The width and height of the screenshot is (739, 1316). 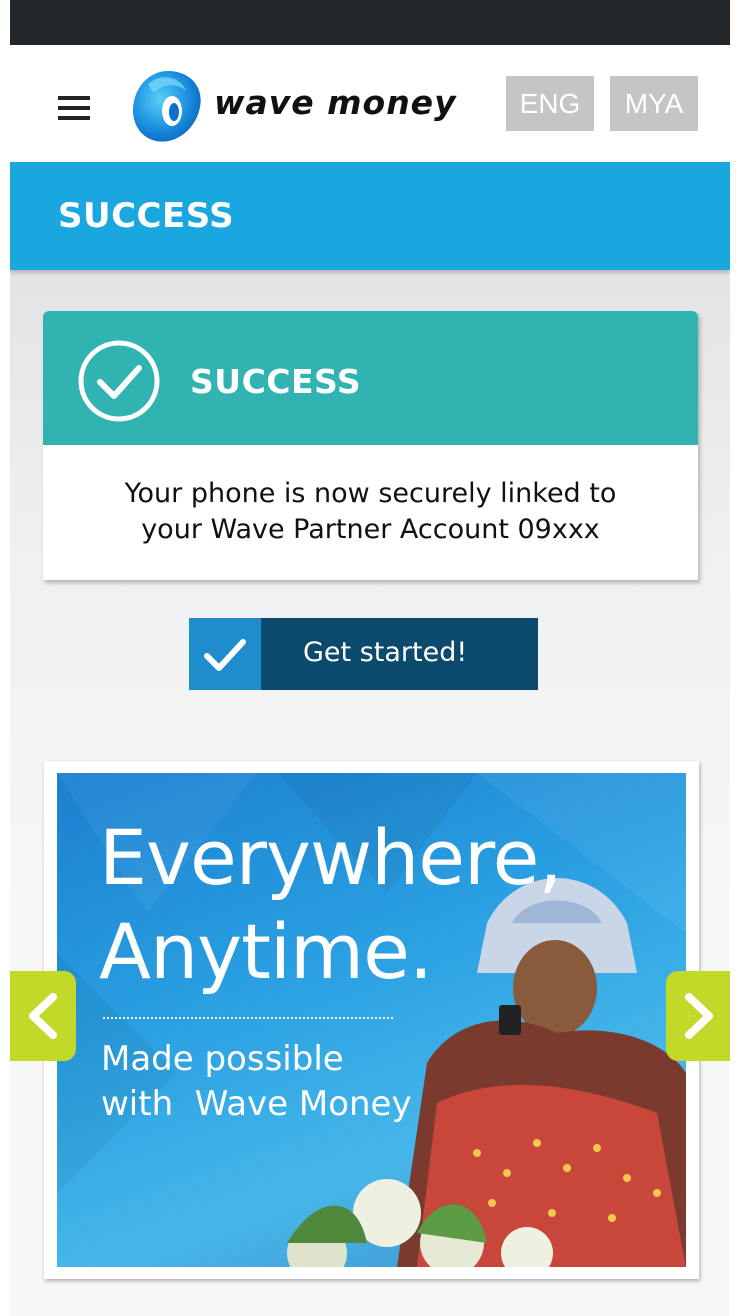 I want to click on banner-headline: Everywhere, Anytime., so click(x=331, y=905).